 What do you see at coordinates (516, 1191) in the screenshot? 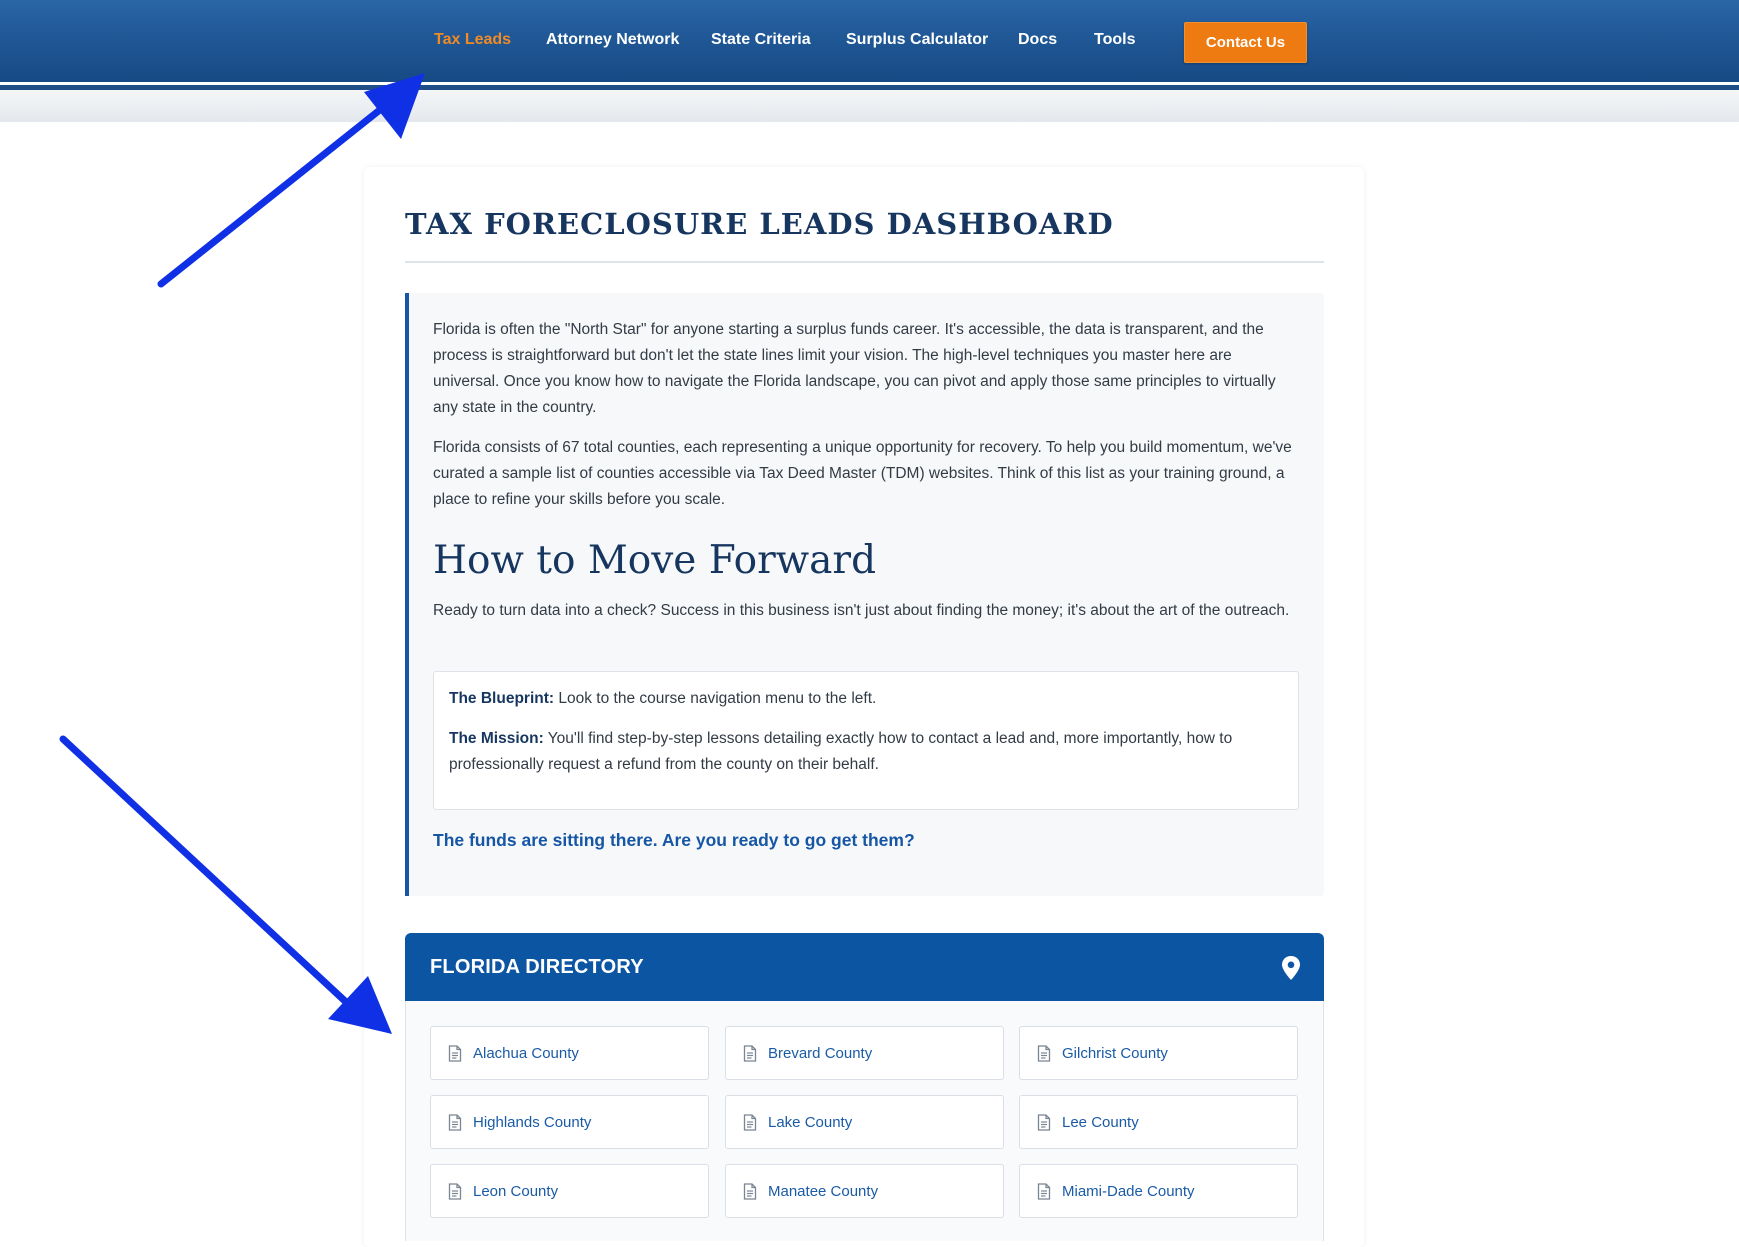
I see `county-label: Leon County` at bounding box center [516, 1191].